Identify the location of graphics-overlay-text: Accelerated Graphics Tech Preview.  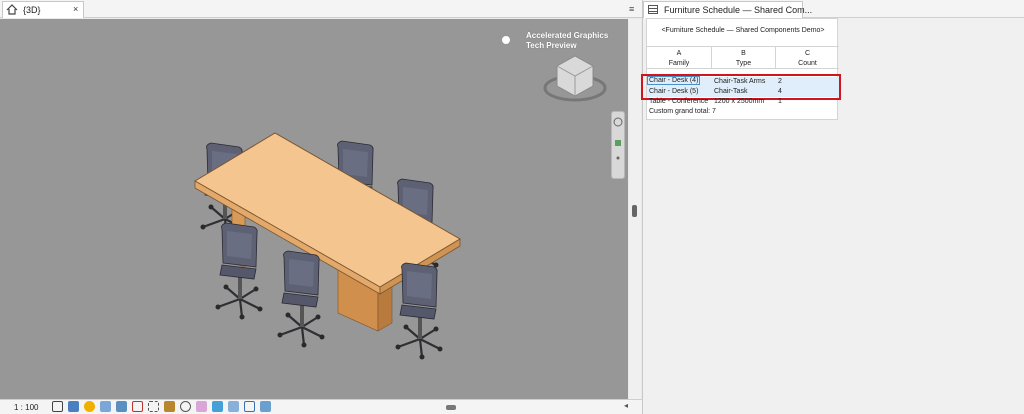
(567, 41).